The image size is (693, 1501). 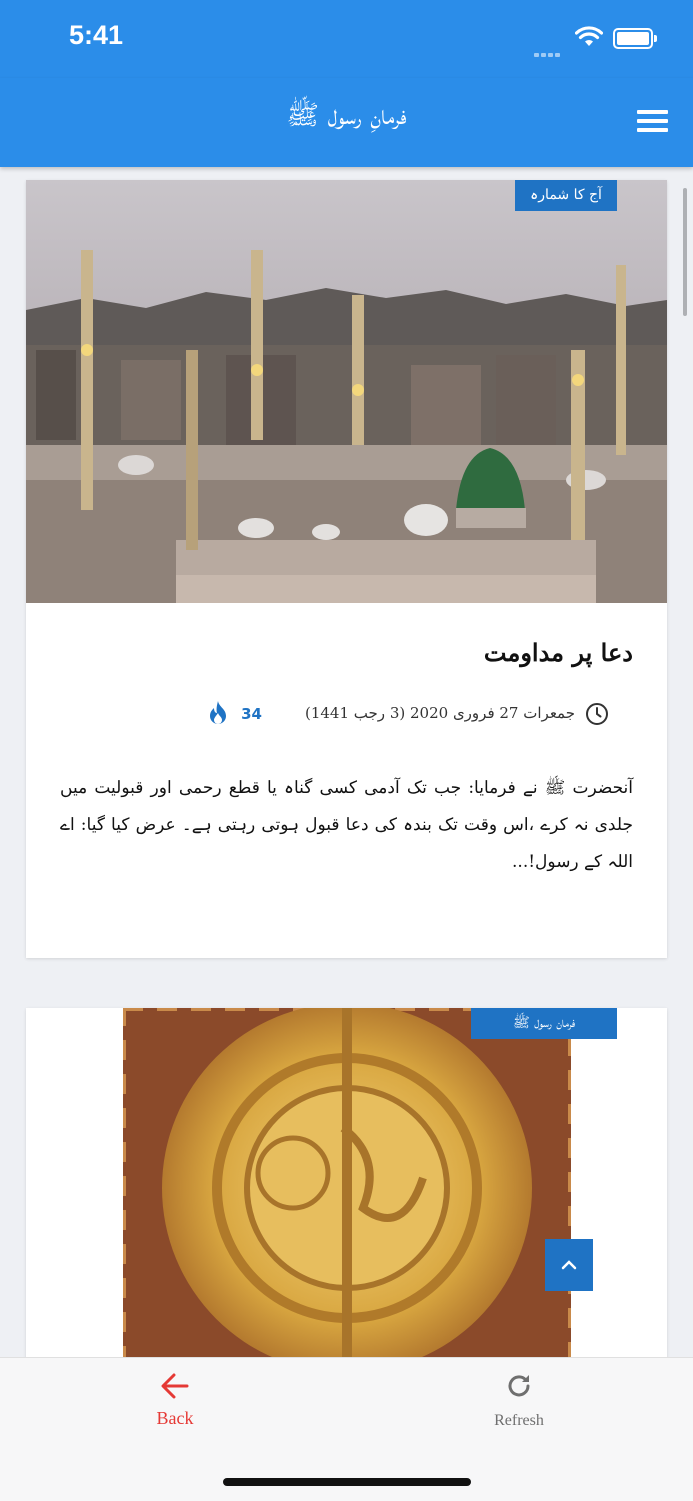 What do you see at coordinates (175, 1400) in the screenshot?
I see `back-button: Back` at bounding box center [175, 1400].